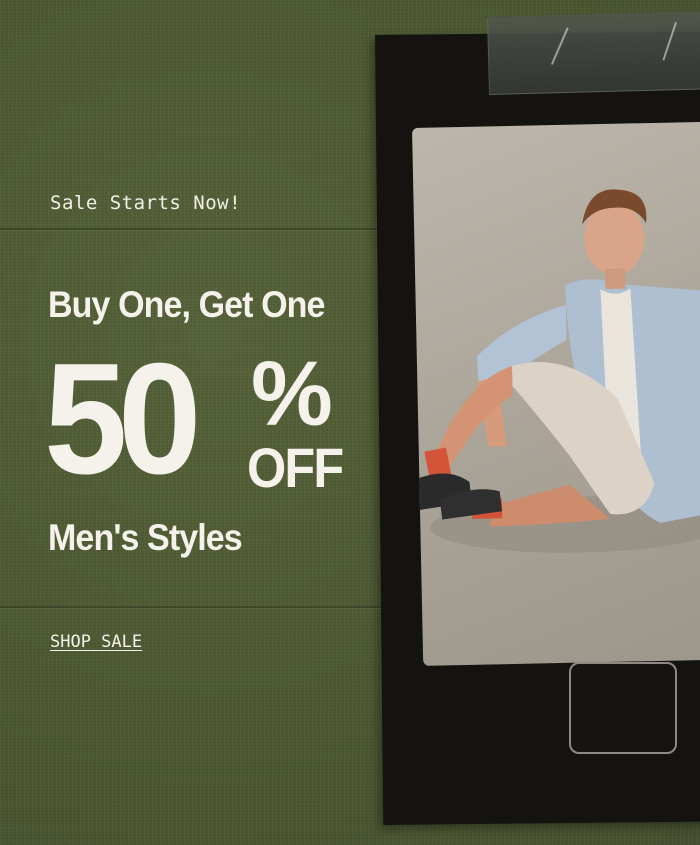  I want to click on phone-home-button, so click(623, 708).